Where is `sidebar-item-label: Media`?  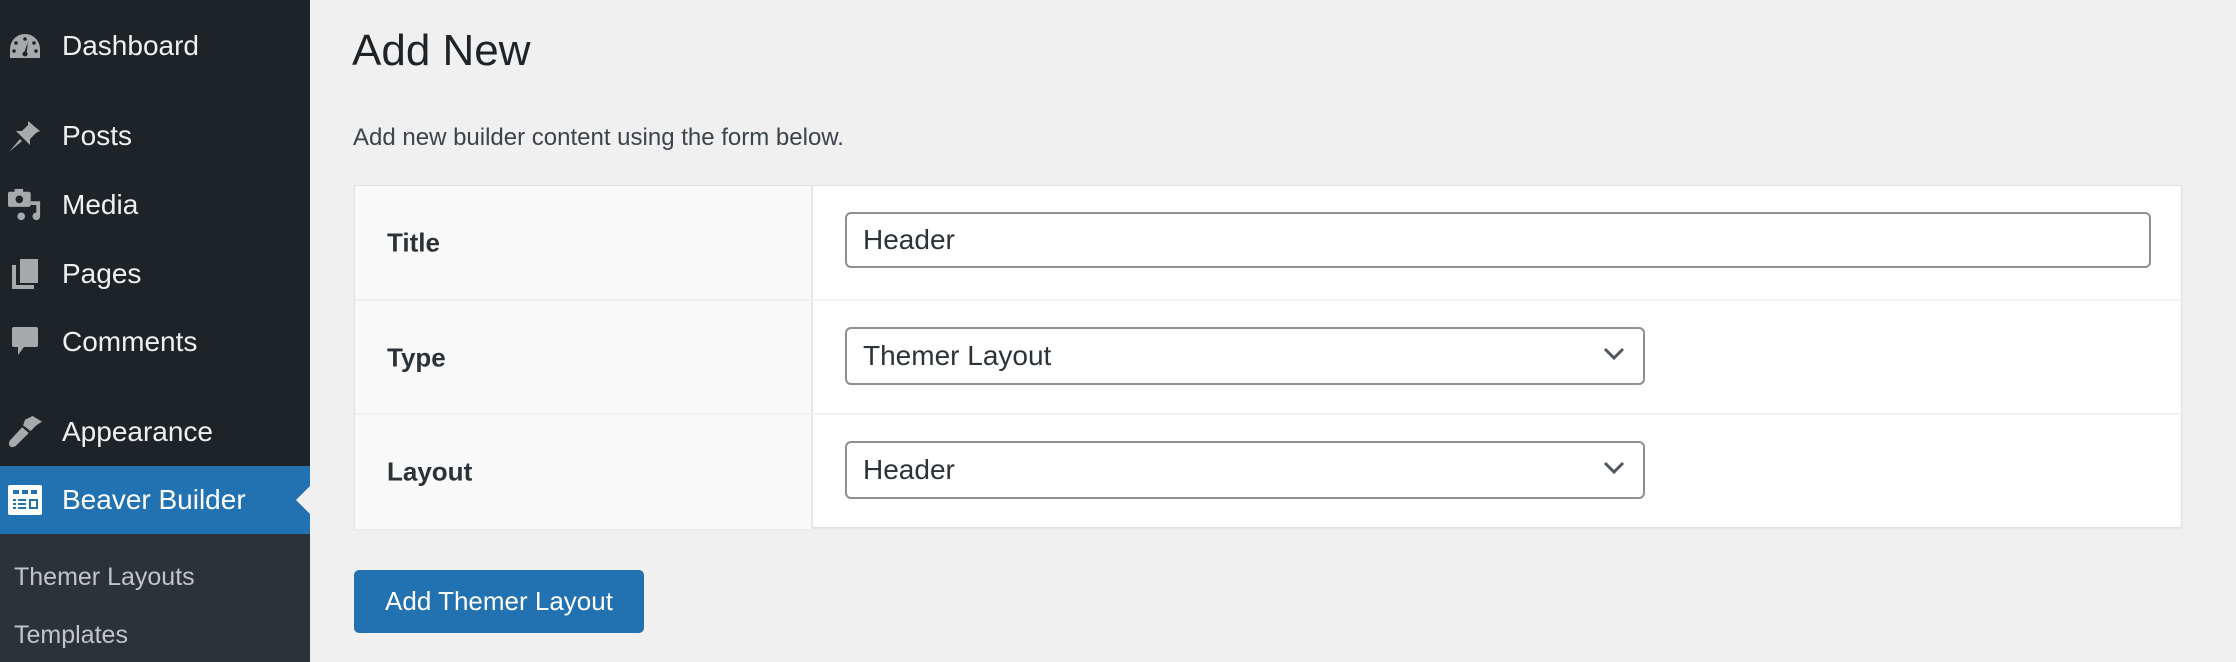
sidebar-item-label: Media is located at coordinates (100, 204).